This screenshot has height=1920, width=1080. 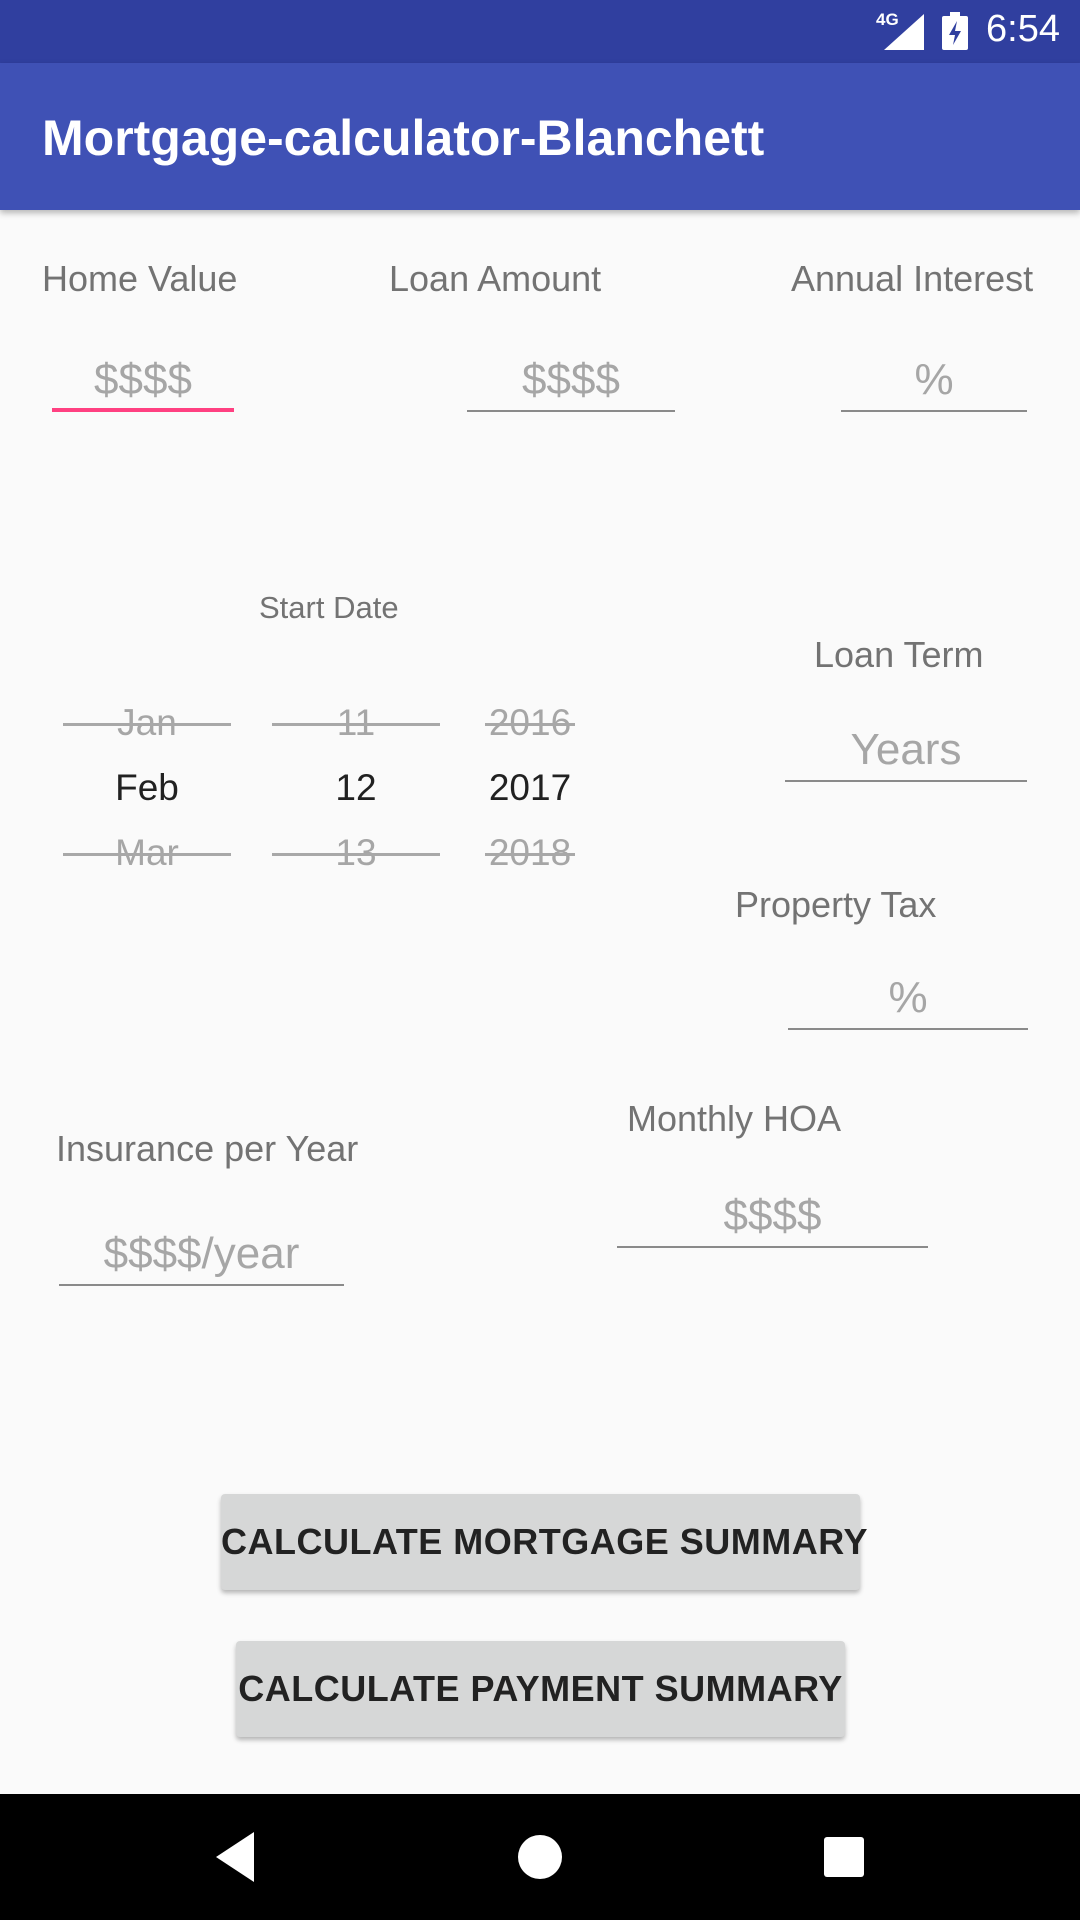 I want to click on annual-interest-placeholder: %, so click(x=934, y=379).